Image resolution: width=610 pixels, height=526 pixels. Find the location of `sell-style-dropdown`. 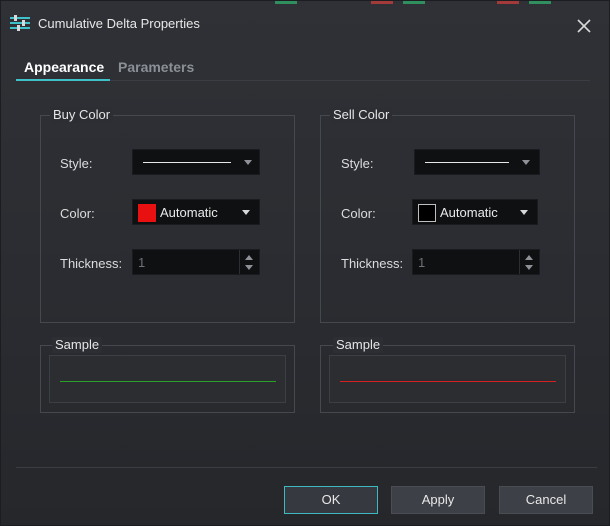

sell-style-dropdown is located at coordinates (477, 162).